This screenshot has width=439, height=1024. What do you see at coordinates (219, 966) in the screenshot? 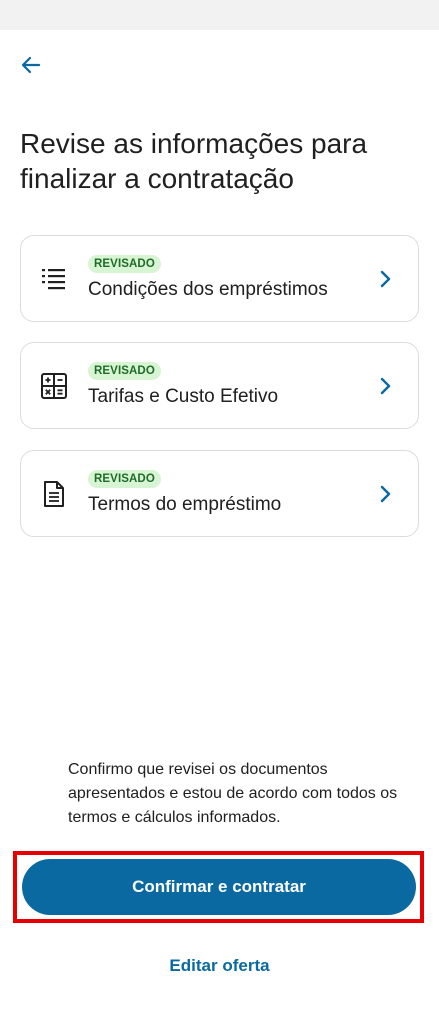
I see `edit-offer-button: Editar oferta` at bounding box center [219, 966].